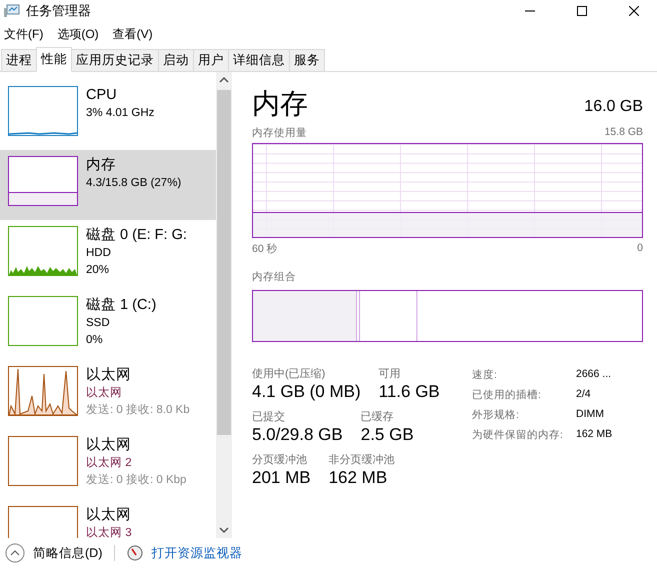 This screenshot has width=657, height=568. I want to click on resource-title: 磁盘 1 (C:), so click(121, 305).